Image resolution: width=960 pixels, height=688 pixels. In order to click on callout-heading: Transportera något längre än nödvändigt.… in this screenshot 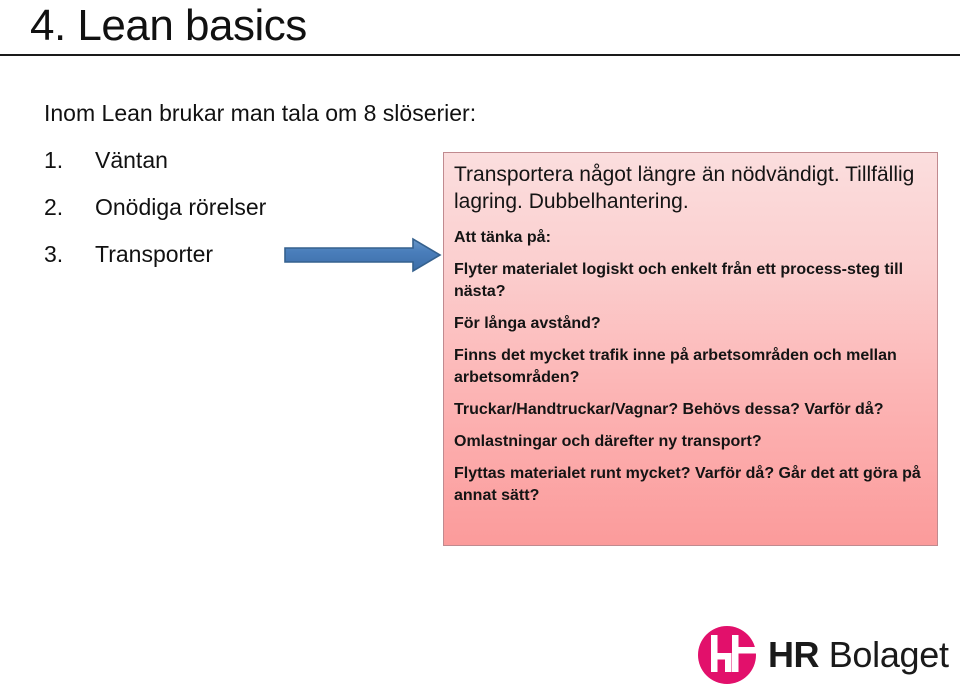, I will do `click(684, 188)`.